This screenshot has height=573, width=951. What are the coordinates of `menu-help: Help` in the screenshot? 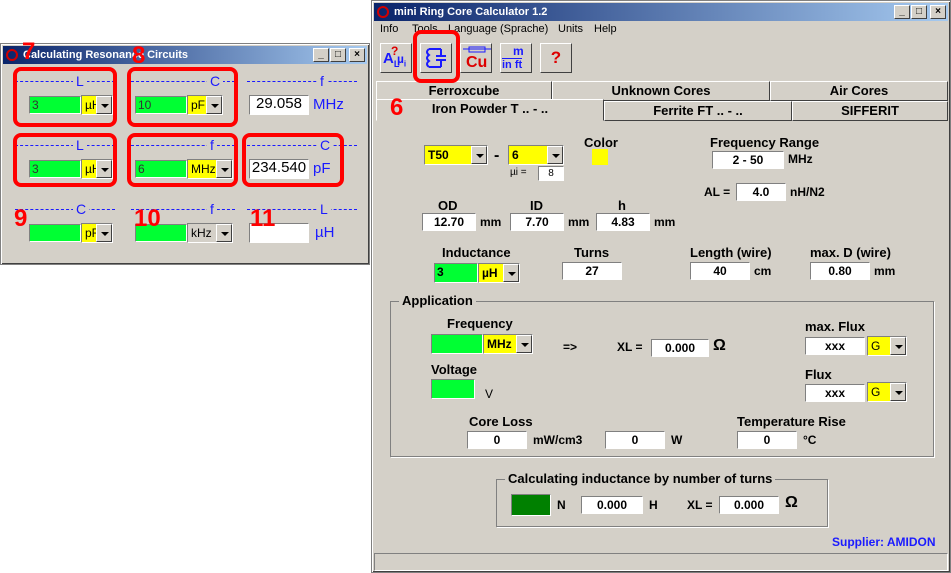 It's located at (605, 29).